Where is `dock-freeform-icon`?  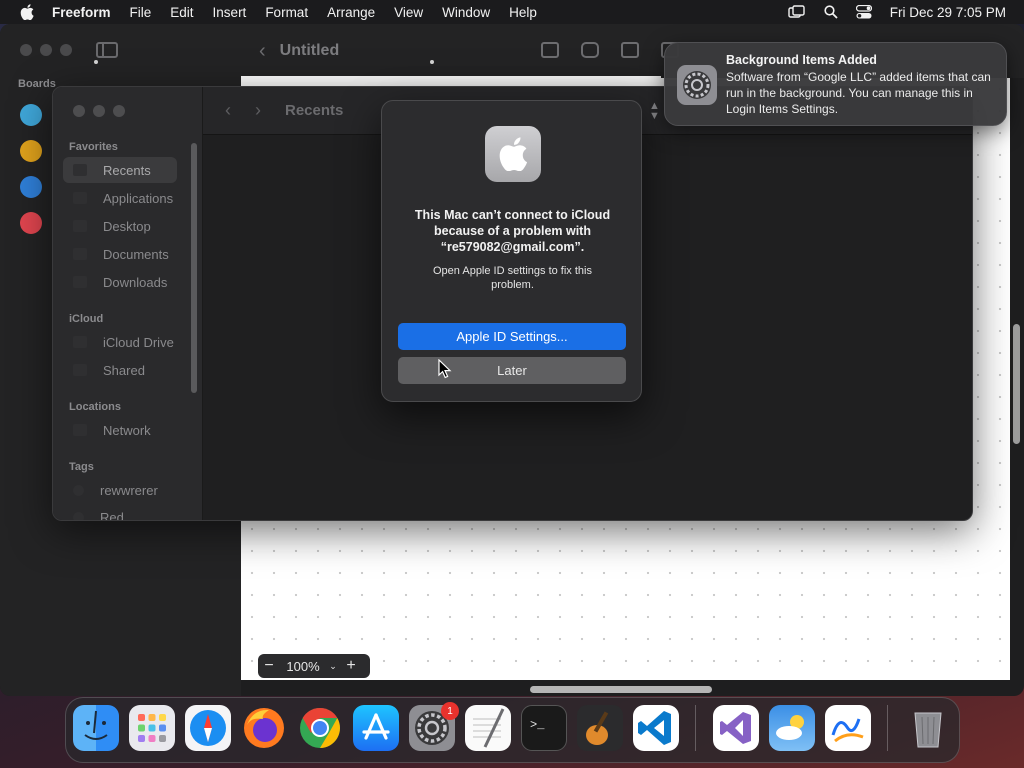 dock-freeform-icon is located at coordinates (848, 728).